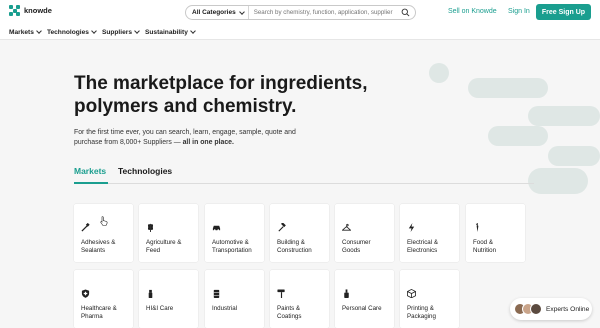  I want to click on expert-avatars, so click(528, 309).